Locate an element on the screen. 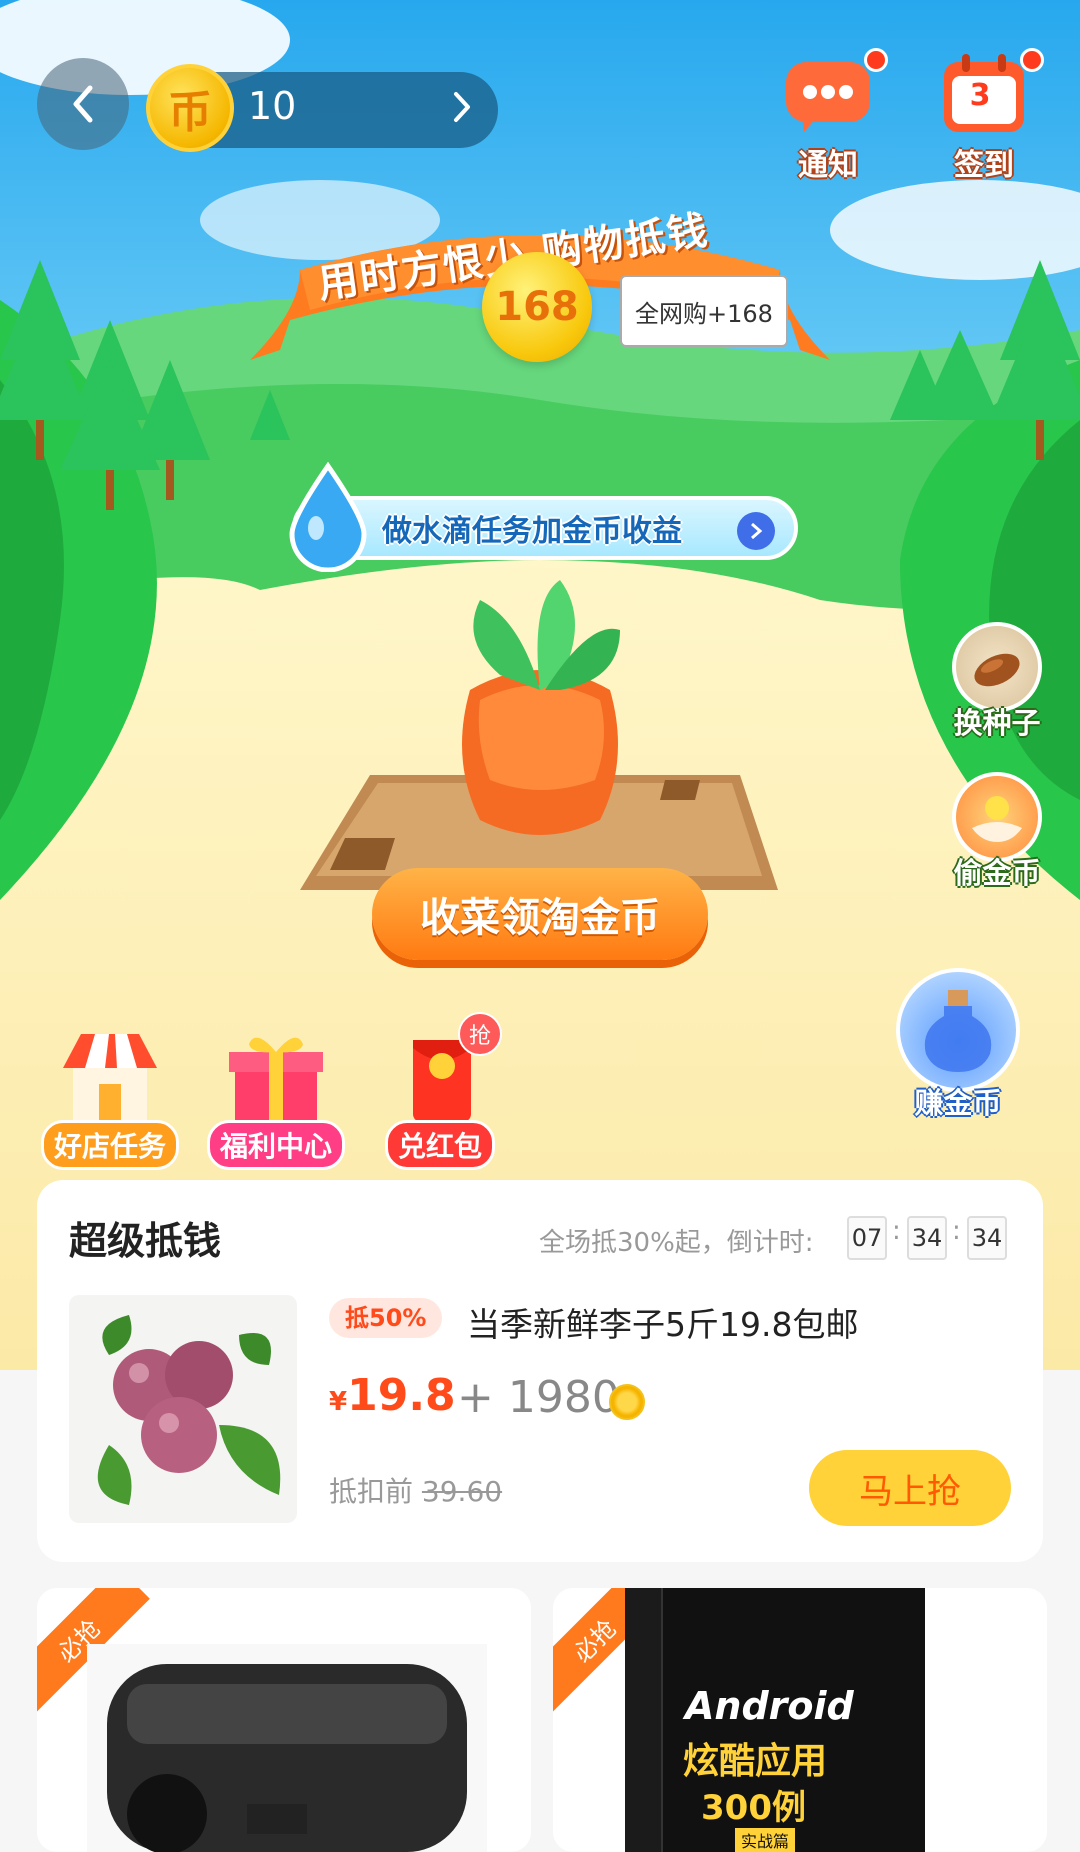 The image size is (1080, 1852). original-price-label: 抵扣前 is located at coordinates (371, 1491).